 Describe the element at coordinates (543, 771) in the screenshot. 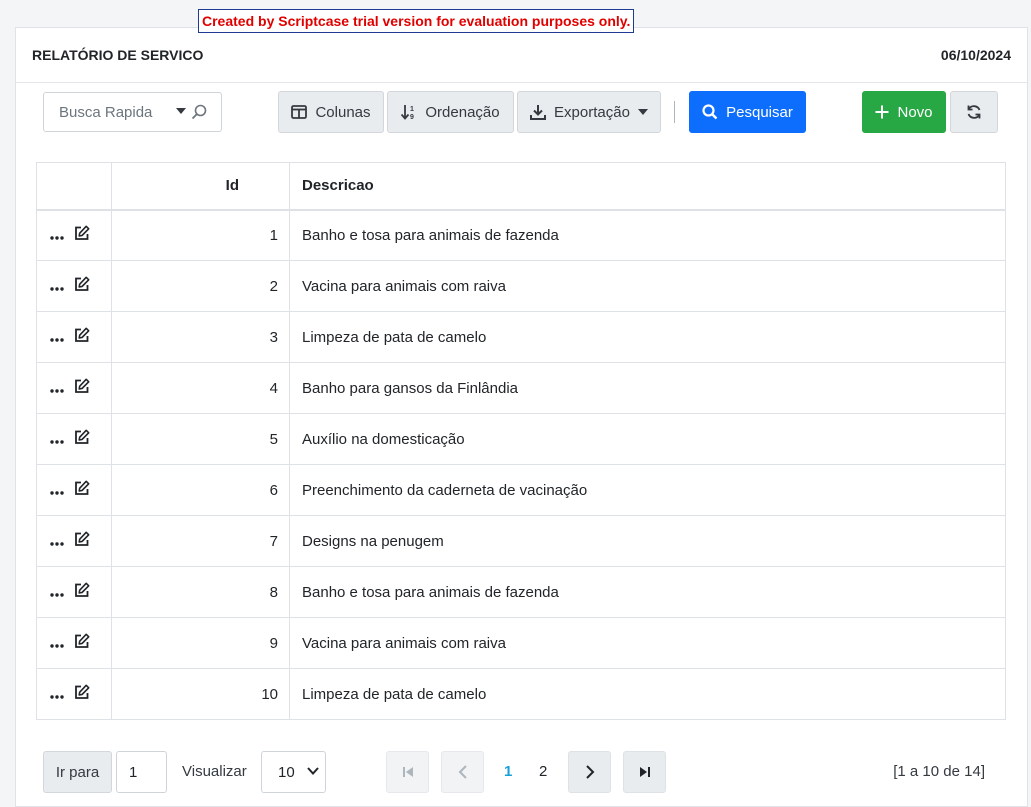

I see `page-link-2: 2` at that location.